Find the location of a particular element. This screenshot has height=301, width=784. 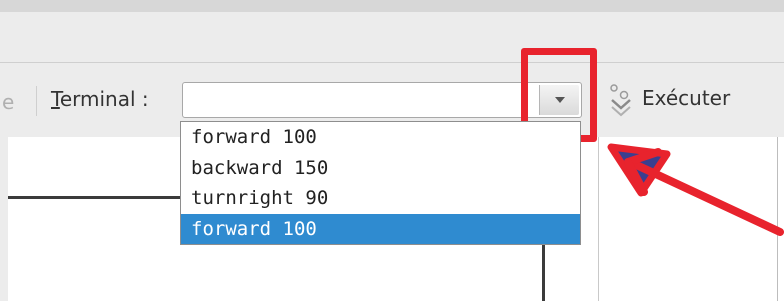

dropdown-item: turnright 90 is located at coordinates (380, 198).